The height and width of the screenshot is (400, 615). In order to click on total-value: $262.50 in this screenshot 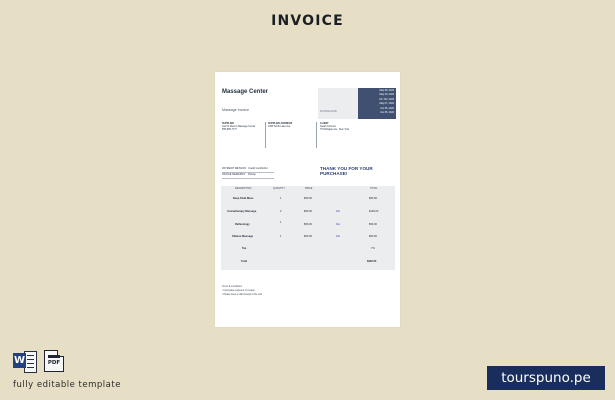, I will do `click(372, 261)`.